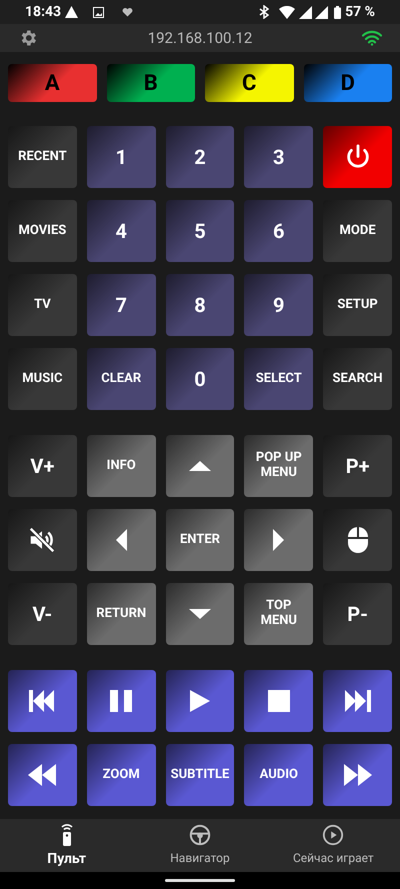 This screenshot has height=889, width=400. I want to click on remote-icon, so click(67, 834).